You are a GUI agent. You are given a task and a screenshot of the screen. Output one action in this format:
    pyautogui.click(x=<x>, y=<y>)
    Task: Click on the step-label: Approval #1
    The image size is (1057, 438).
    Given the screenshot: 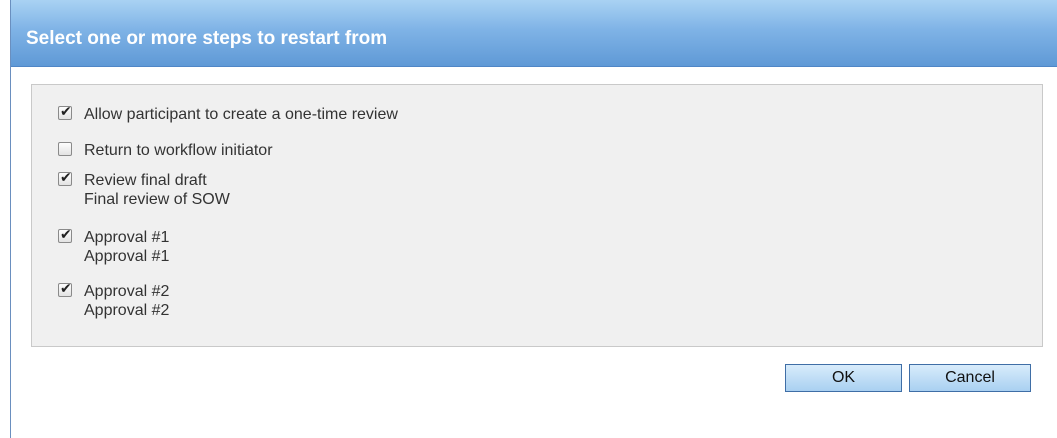 What is the action you would take?
    pyautogui.click(x=127, y=237)
    